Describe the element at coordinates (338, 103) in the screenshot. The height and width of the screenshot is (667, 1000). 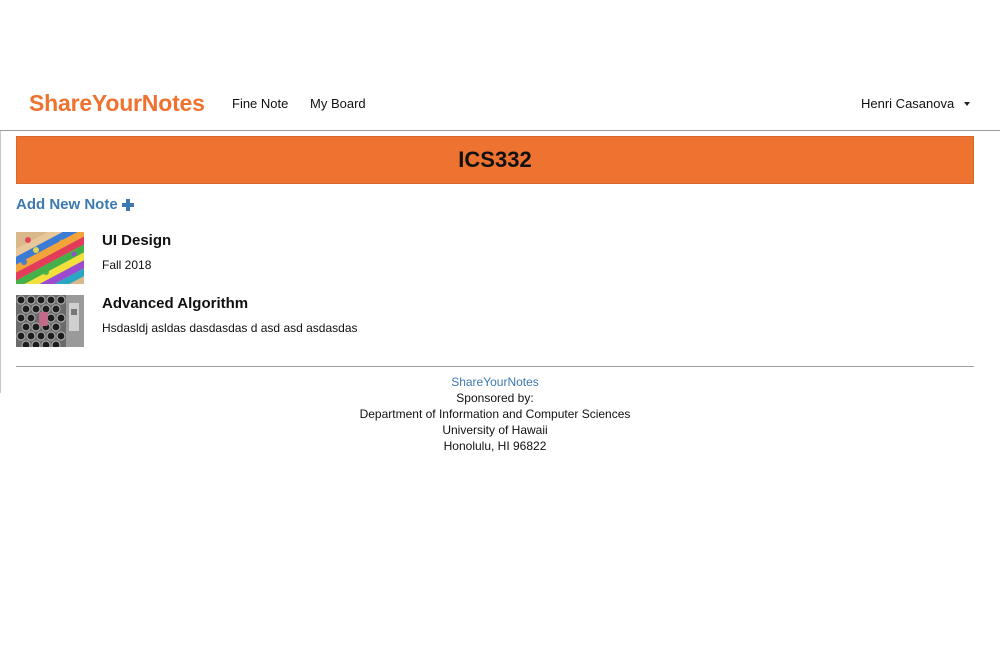
I see `nav-my-board: My Board` at that location.